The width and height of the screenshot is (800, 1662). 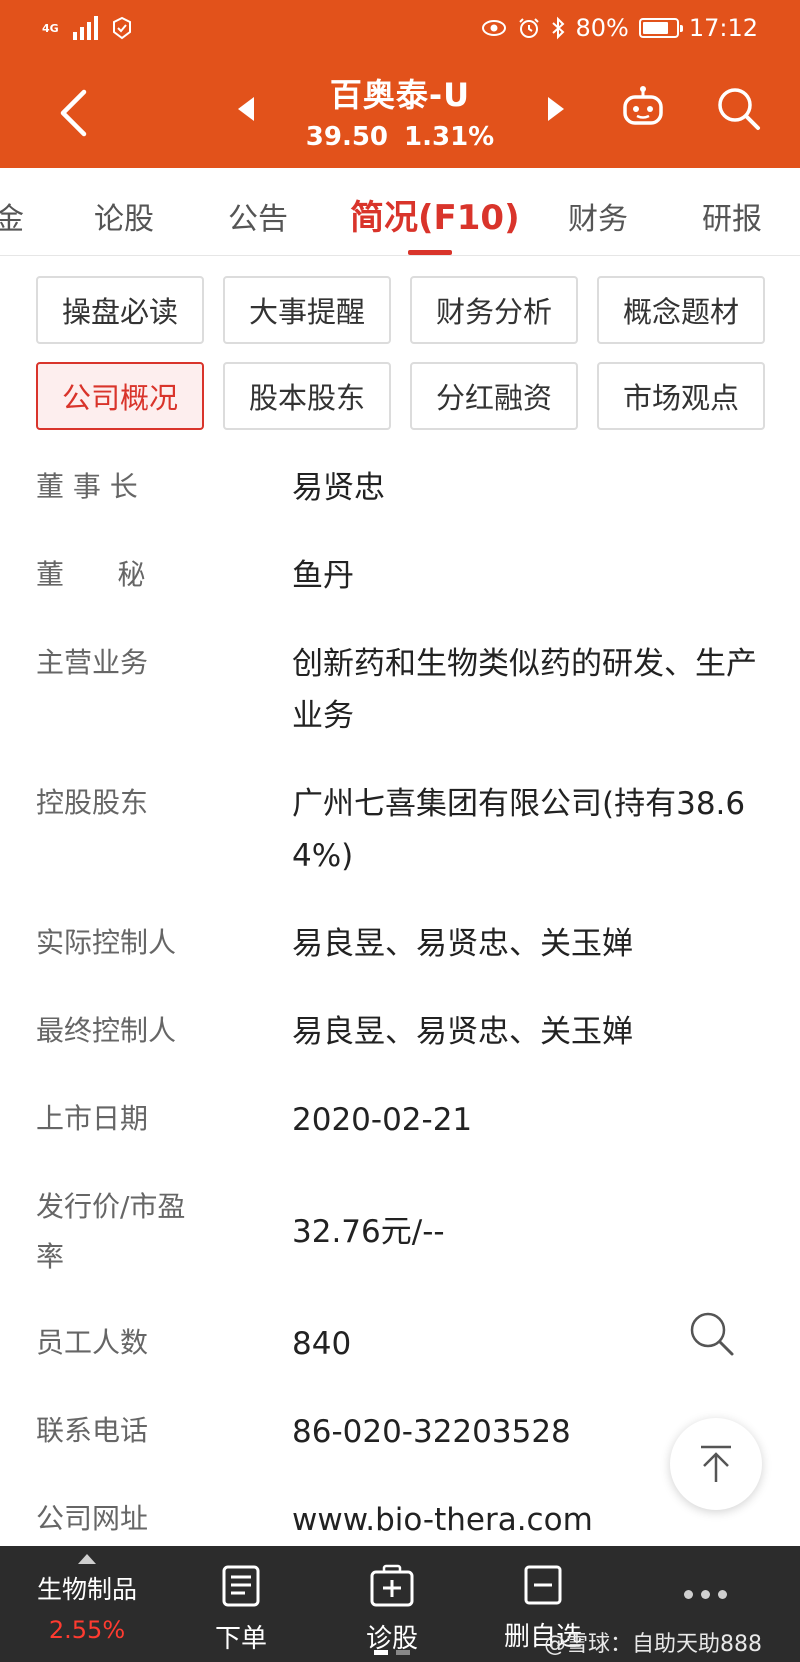 I want to click on diagnose-button: 诊股, so click(x=392, y=1609).